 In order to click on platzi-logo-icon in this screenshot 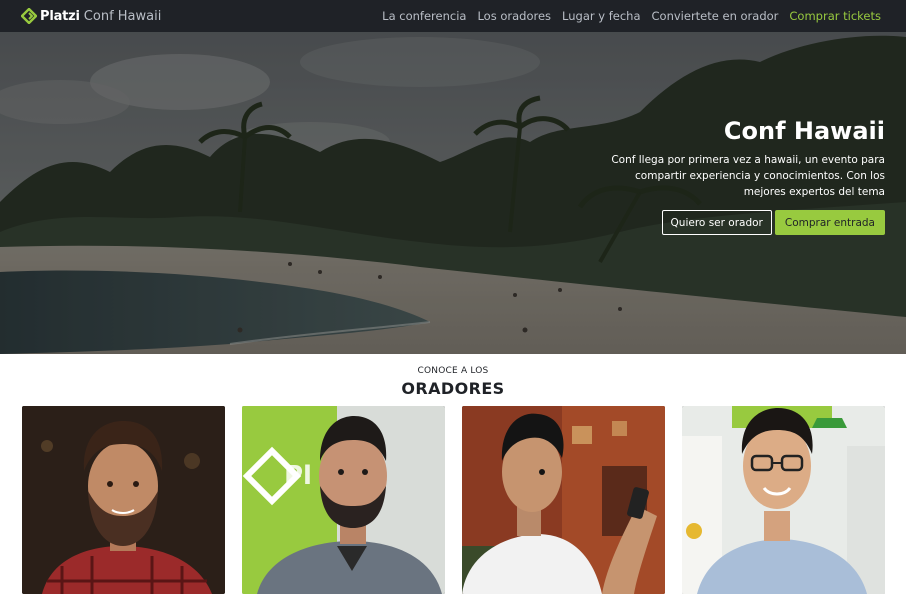, I will do `click(29, 16)`.